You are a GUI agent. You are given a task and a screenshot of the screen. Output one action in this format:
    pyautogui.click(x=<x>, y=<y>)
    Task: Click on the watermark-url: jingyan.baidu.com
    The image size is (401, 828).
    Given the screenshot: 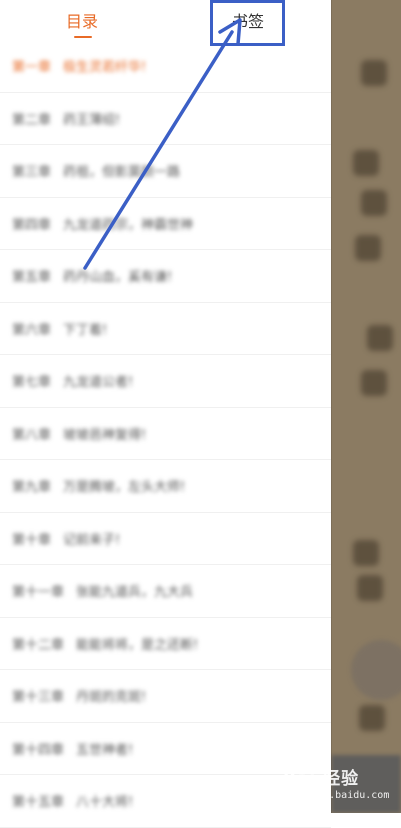 What is the action you would take?
    pyautogui.click(x=338, y=795)
    